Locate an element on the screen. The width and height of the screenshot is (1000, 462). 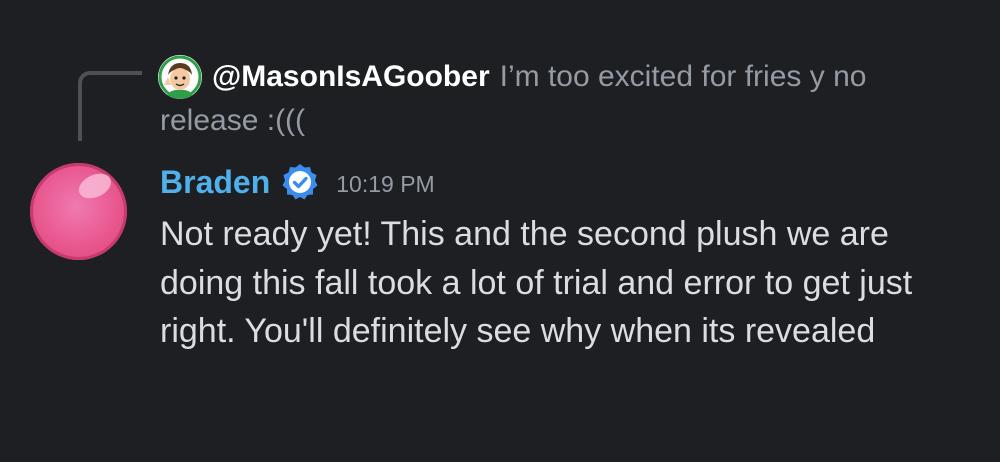
avatar-highlight is located at coordinates (95, 186).